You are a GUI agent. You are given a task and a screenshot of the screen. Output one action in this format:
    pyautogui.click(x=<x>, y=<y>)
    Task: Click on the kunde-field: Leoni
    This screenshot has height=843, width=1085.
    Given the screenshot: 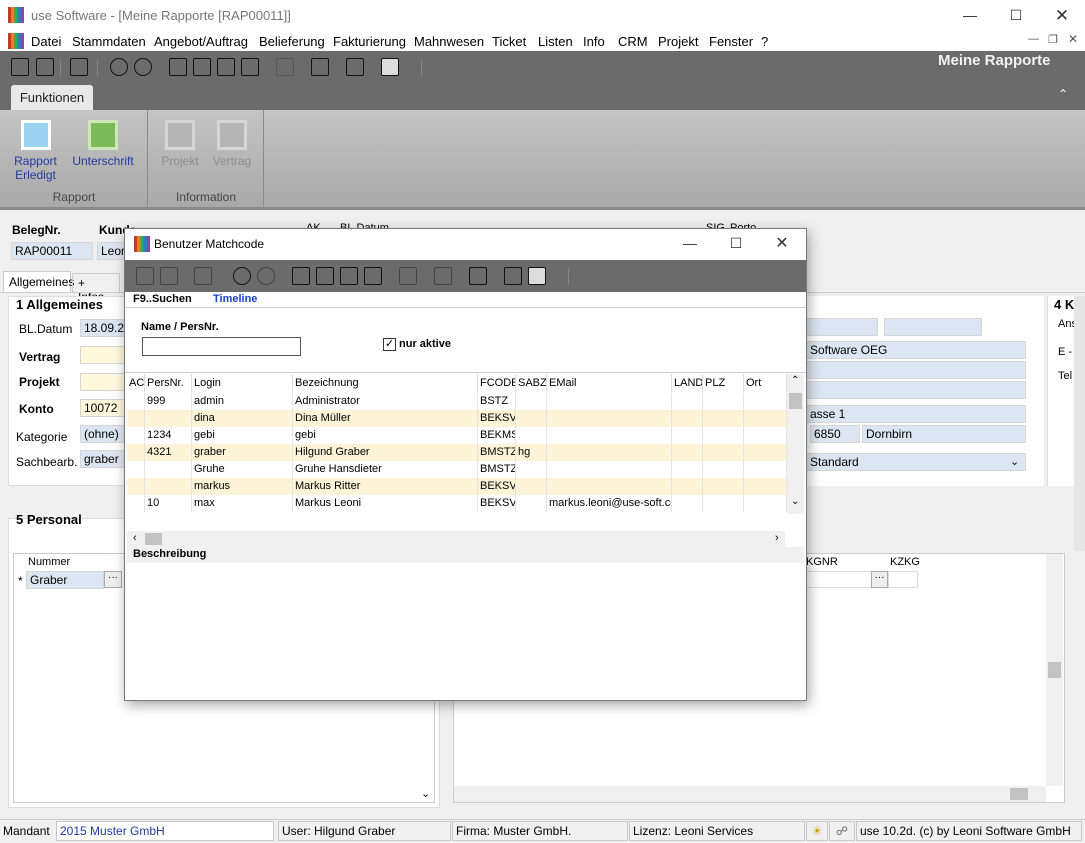 What is the action you would take?
    pyautogui.click(x=112, y=251)
    